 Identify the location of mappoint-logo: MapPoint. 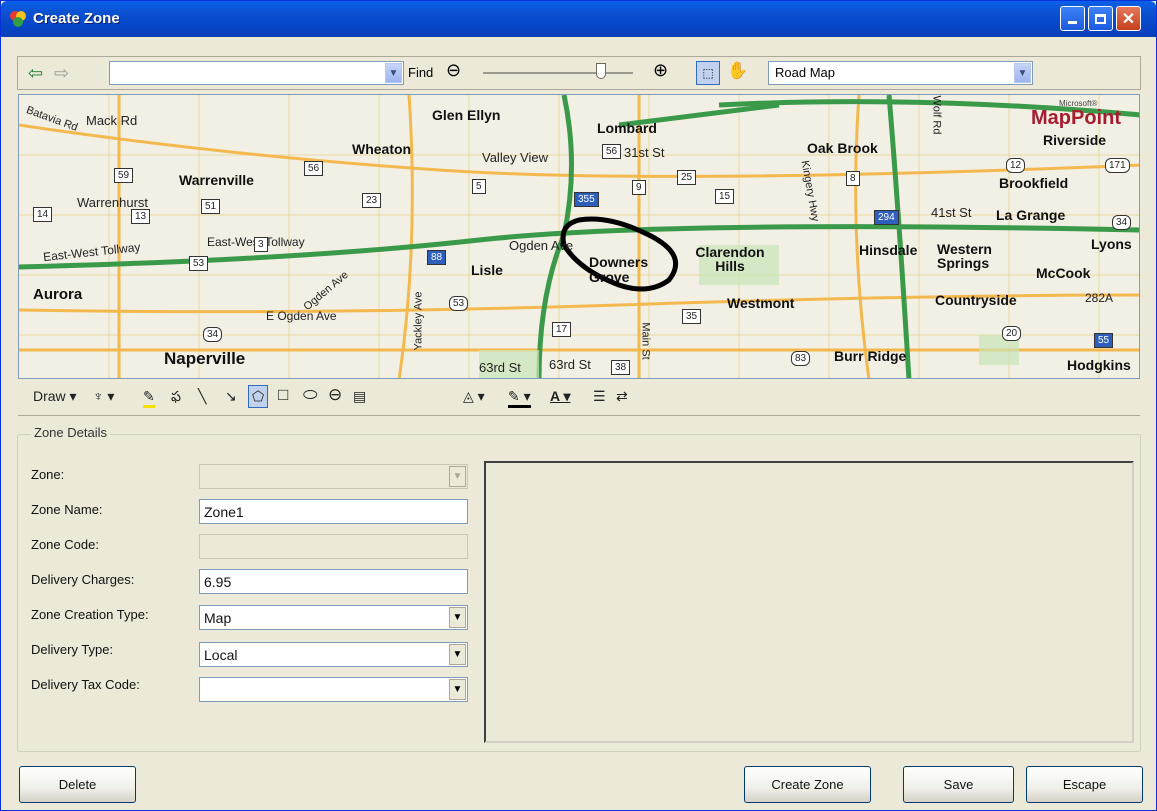
(1076, 118).